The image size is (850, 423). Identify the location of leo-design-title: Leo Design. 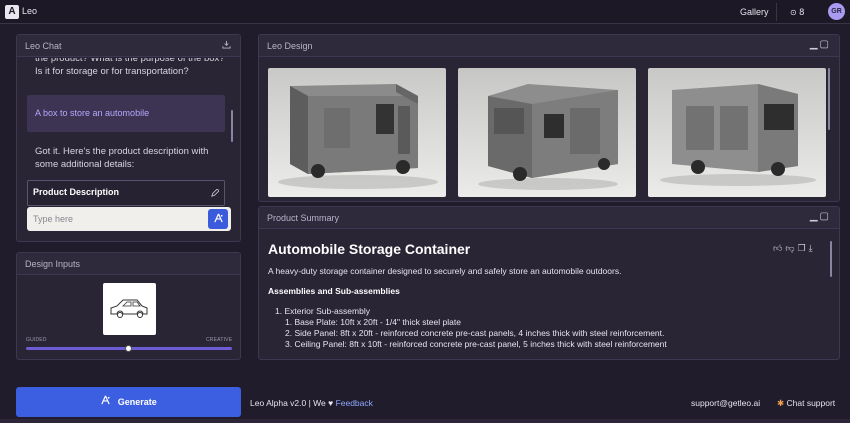
(290, 46).